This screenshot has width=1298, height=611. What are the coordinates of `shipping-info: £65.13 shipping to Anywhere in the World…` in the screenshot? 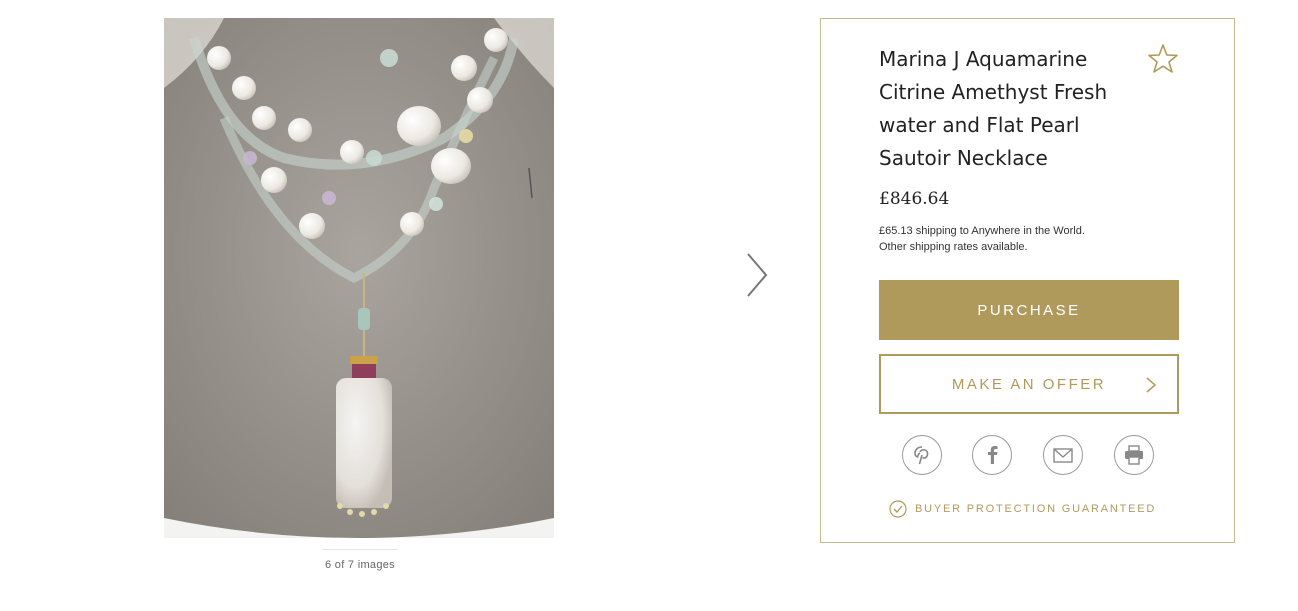 It's located at (982, 239).